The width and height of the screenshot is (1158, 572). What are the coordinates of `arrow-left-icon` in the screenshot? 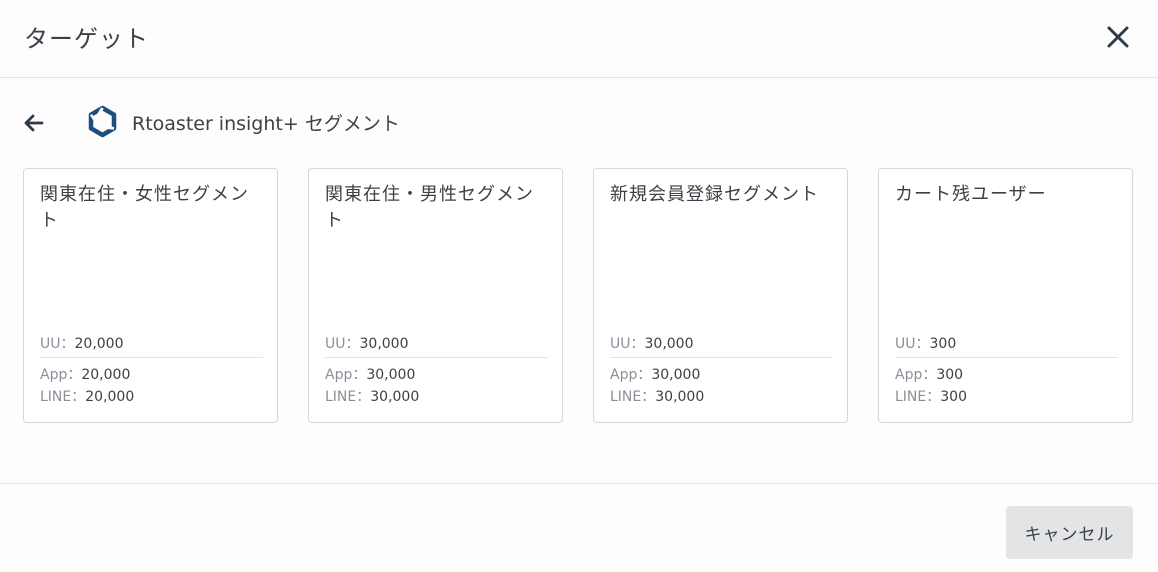 It's located at (34, 123).